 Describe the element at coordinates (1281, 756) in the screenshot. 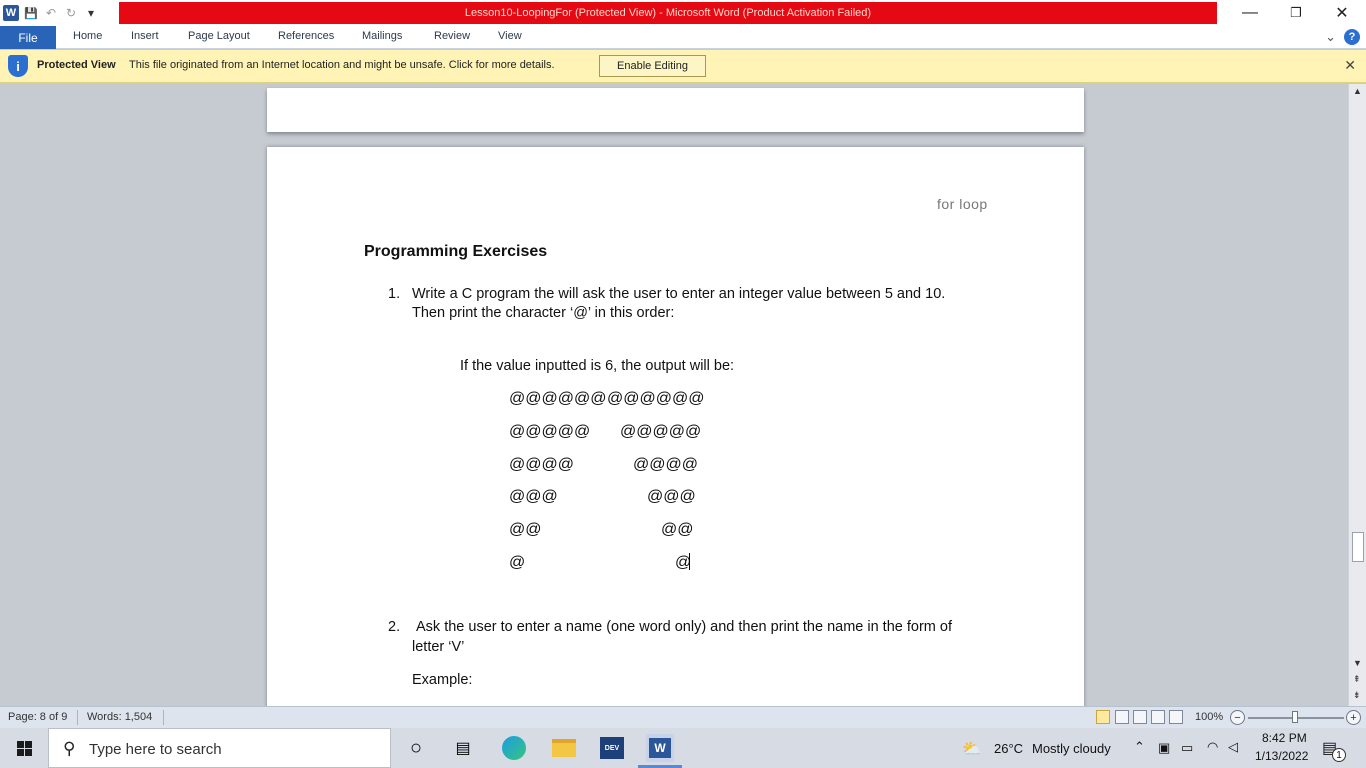

I see `clock-date: 1/13/2022` at that location.